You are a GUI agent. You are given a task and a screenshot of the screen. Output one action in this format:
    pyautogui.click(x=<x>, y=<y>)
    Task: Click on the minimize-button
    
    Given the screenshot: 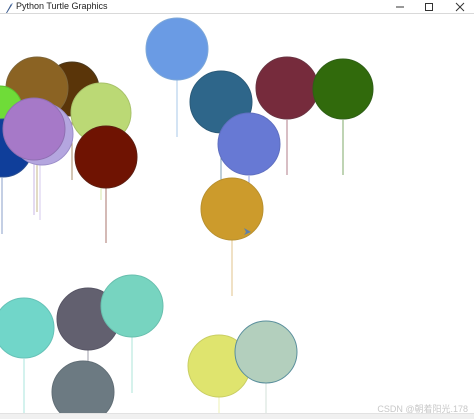 What is the action you would take?
    pyautogui.click(x=400, y=6)
    